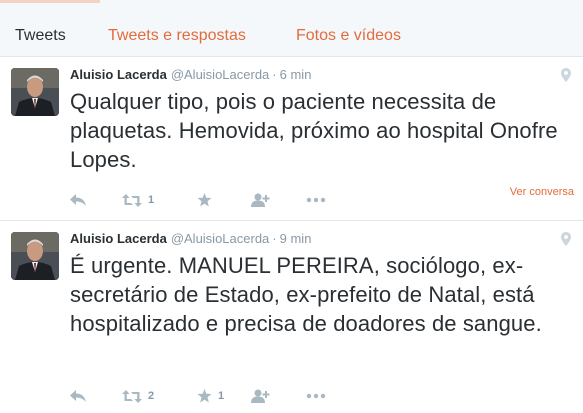 The image size is (583, 413). I want to click on favorite-count: 1, so click(221, 396).